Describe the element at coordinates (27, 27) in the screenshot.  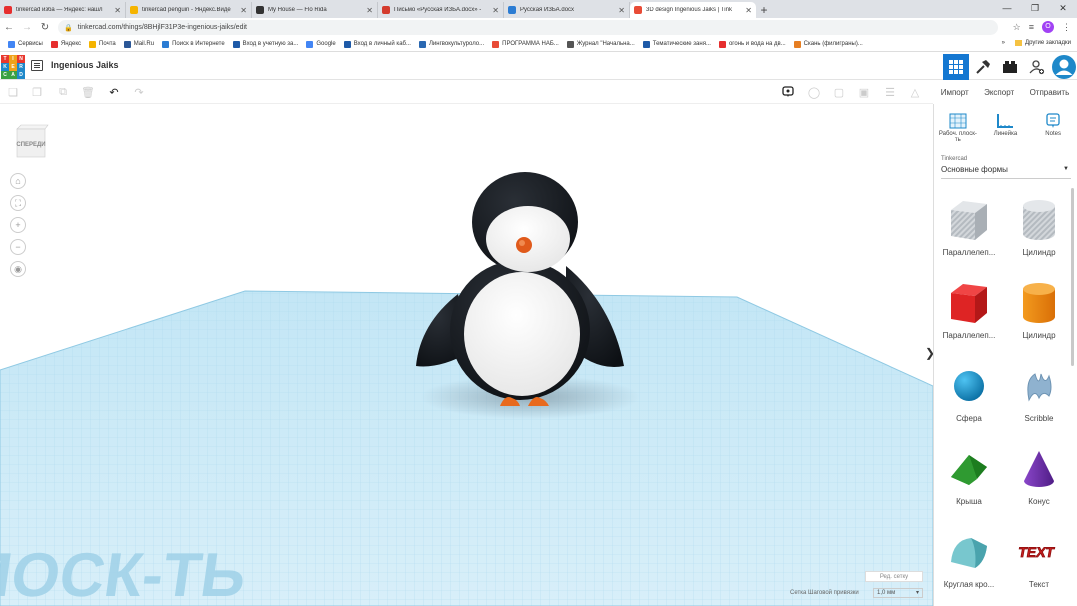
I see `forward-icon: →` at that location.